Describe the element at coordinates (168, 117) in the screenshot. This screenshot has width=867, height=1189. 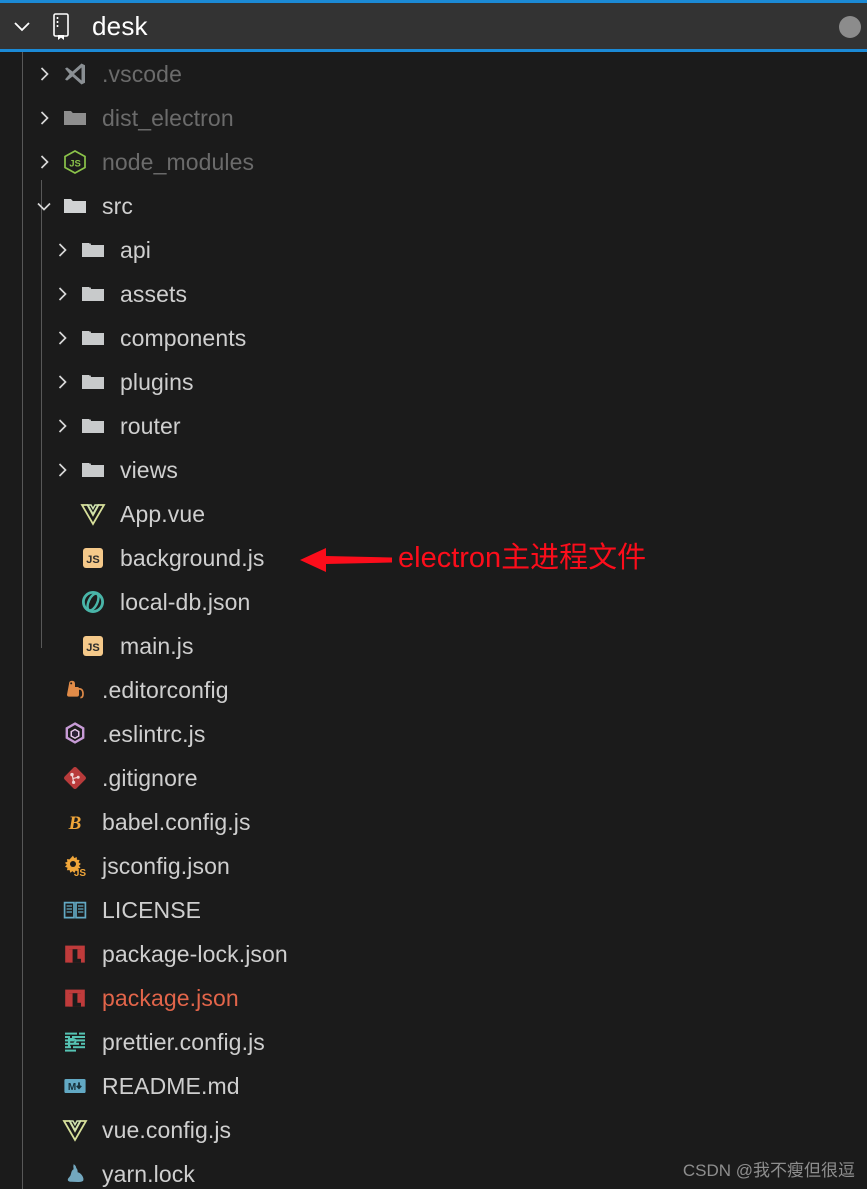
I see `tree-row-label: dist_electron` at that location.